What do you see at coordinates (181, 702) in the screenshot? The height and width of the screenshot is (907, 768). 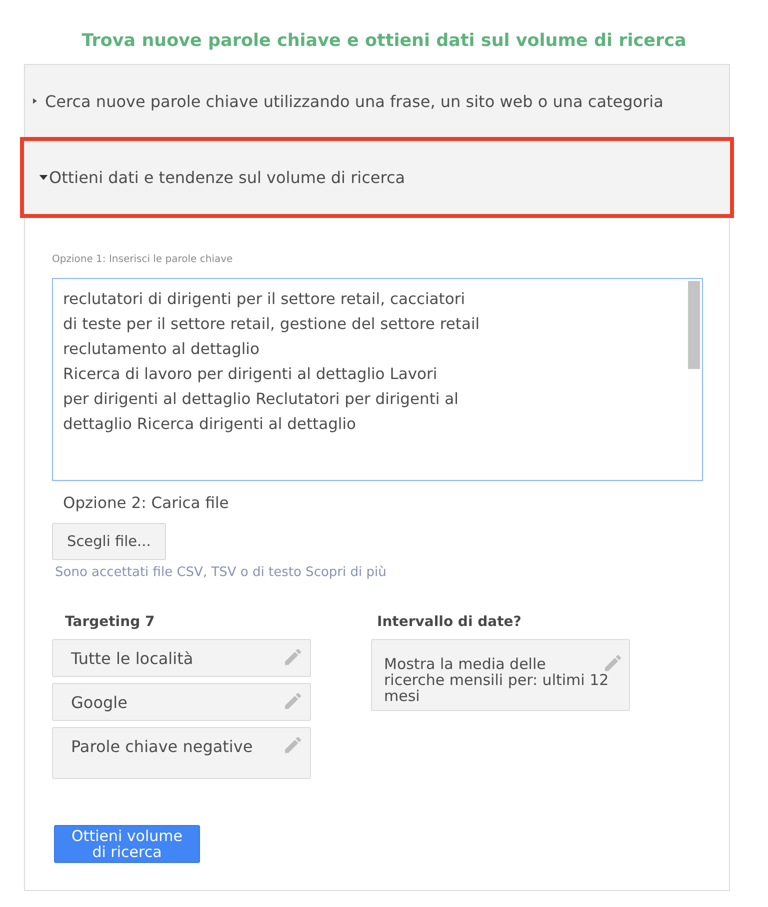 I see `targeting-option: Google` at bounding box center [181, 702].